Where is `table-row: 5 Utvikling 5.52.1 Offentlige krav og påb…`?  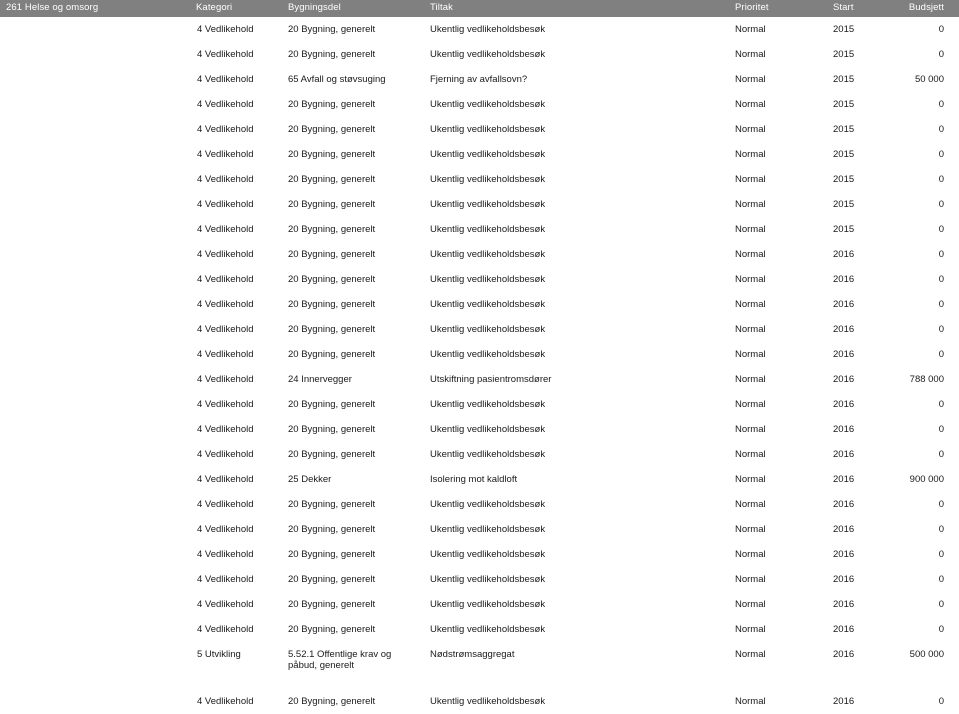 table-row: 5 Utvikling 5.52.1 Offentlige krav og påb… is located at coordinates (479, 660).